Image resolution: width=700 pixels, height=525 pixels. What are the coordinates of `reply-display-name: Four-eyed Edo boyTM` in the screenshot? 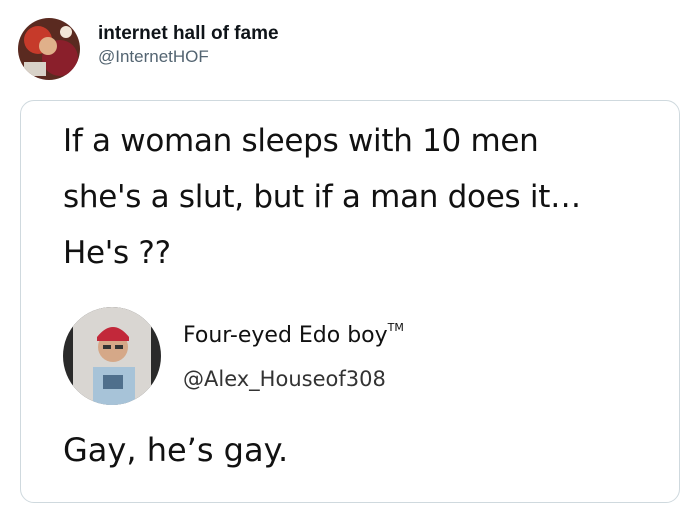 It's located at (293, 334).